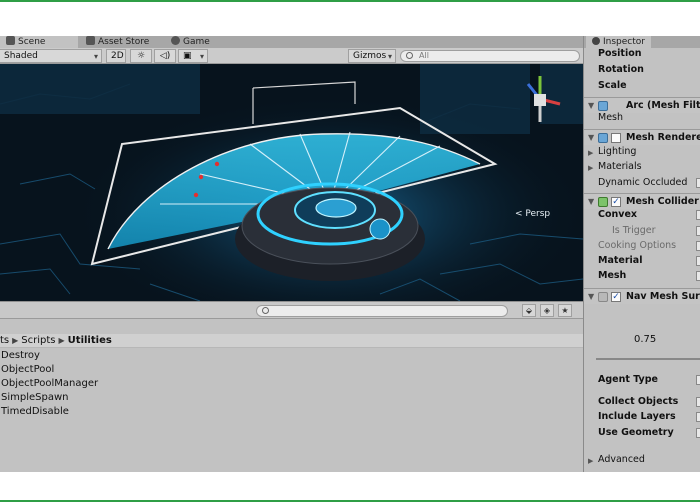 The image size is (700, 502). I want to click on breadcrumb: ts ▶ Scripts ▶ Utilities, so click(291, 341).